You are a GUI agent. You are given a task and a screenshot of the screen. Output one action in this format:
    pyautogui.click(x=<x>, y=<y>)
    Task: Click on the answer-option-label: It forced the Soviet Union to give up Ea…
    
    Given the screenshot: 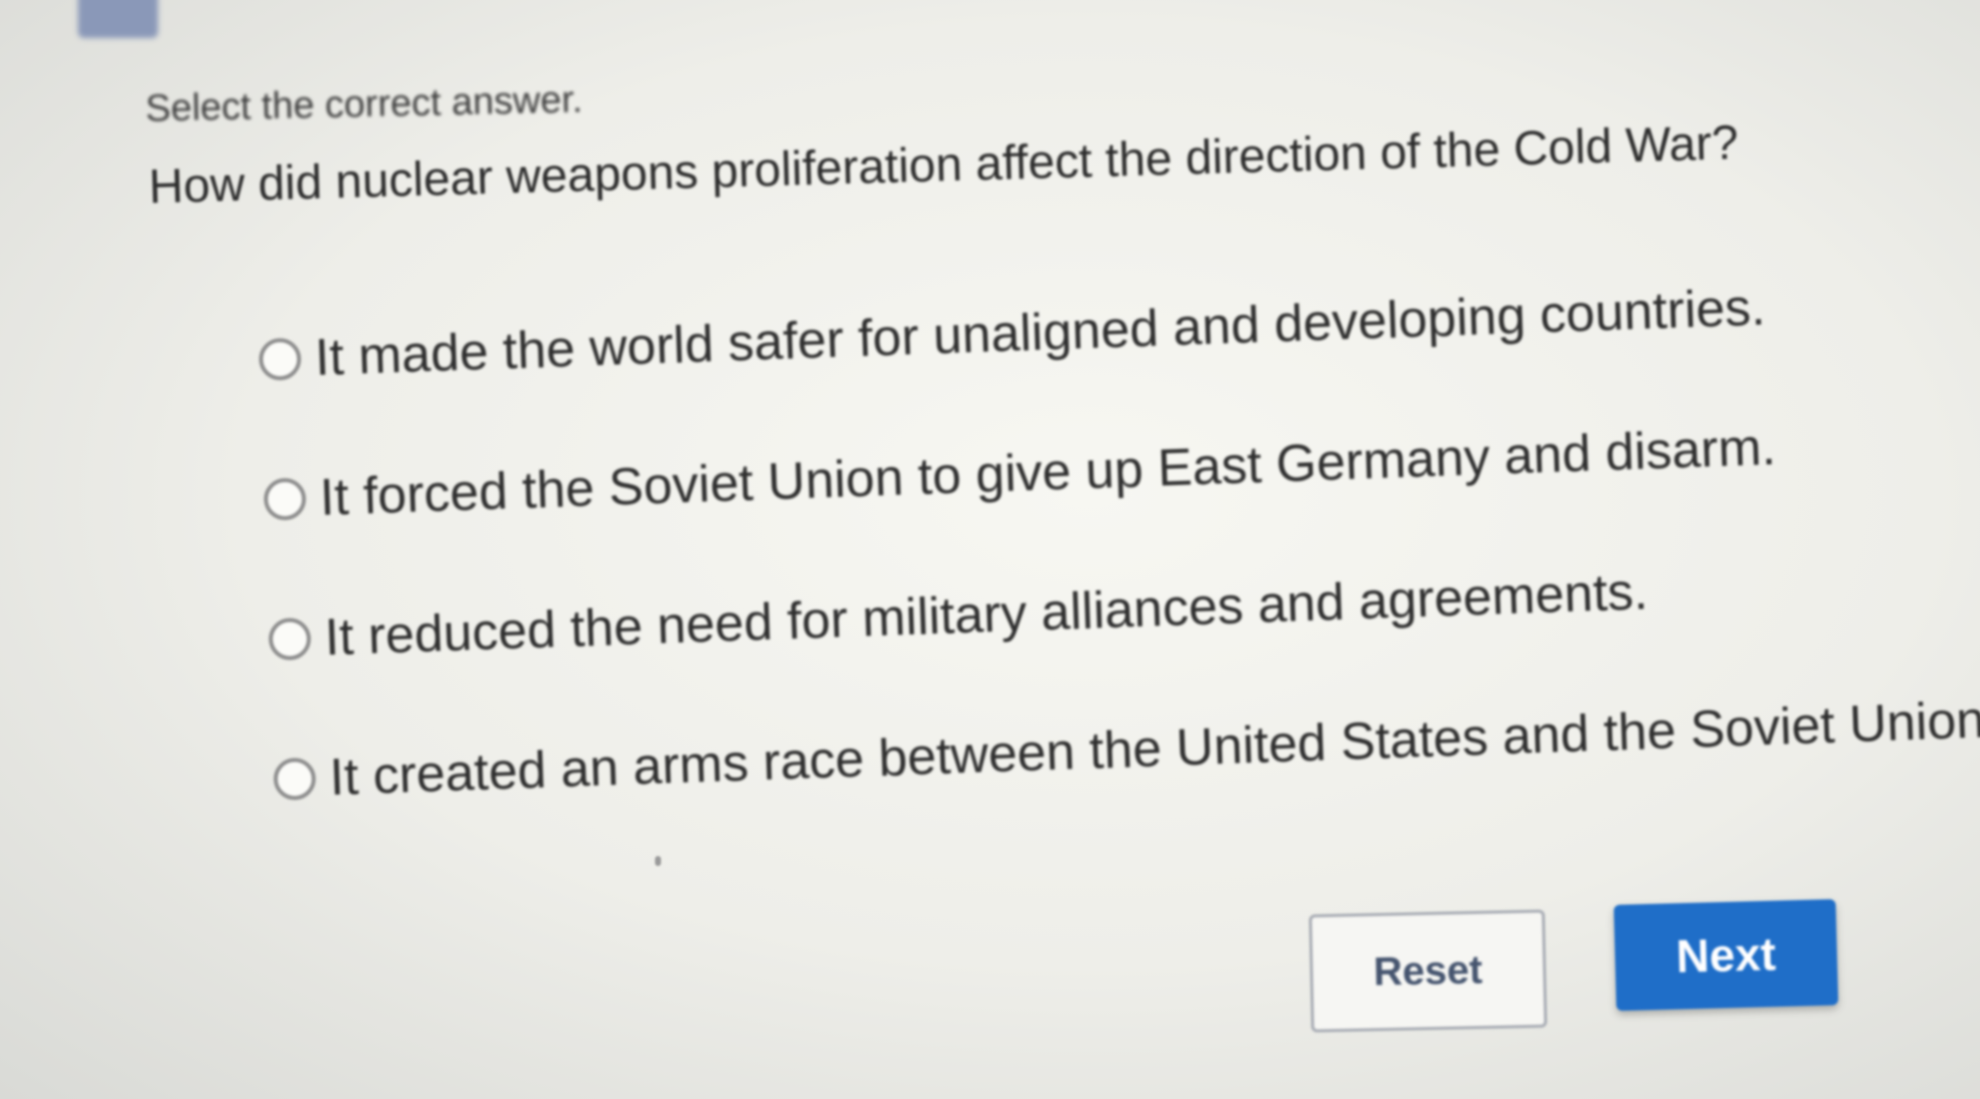 What is the action you would take?
    pyautogui.click(x=1047, y=472)
    